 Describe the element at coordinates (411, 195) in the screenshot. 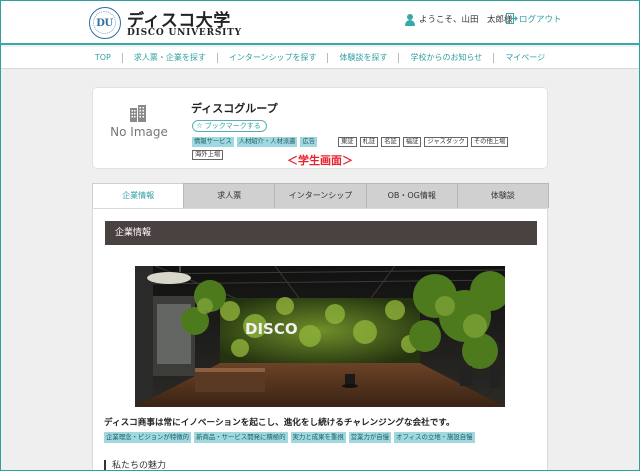

I see `tab-alumni: OB・OG情報` at that location.